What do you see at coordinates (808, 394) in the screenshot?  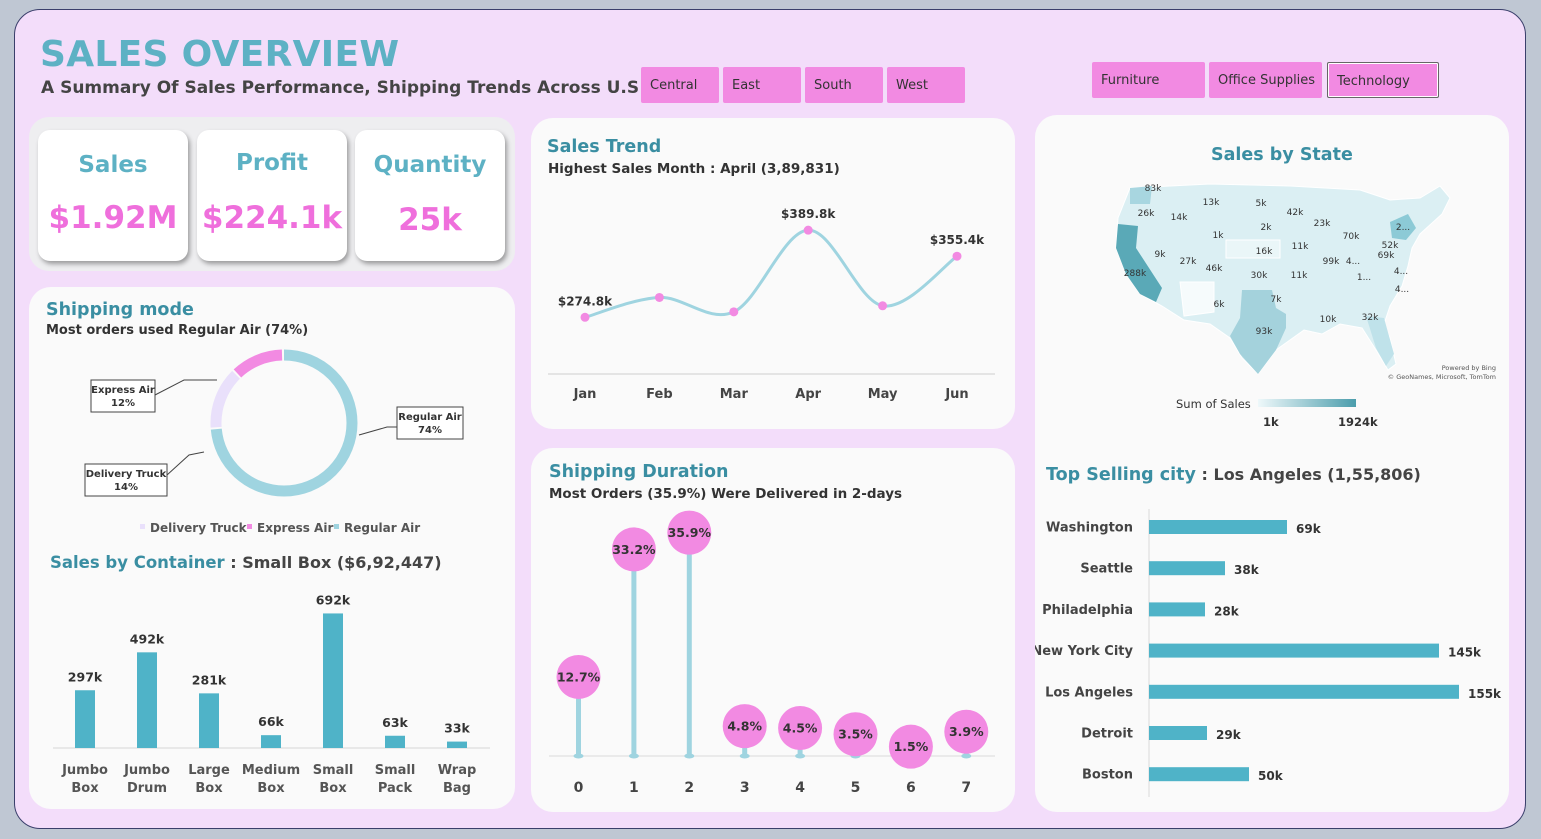 I see `trend-x-tick: Apr` at bounding box center [808, 394].